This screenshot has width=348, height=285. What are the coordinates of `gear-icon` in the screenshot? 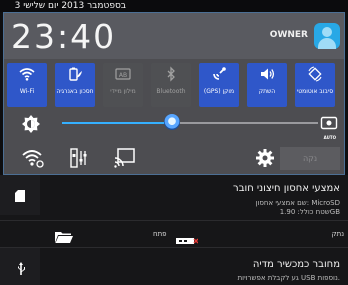 It's located at (265, 161).